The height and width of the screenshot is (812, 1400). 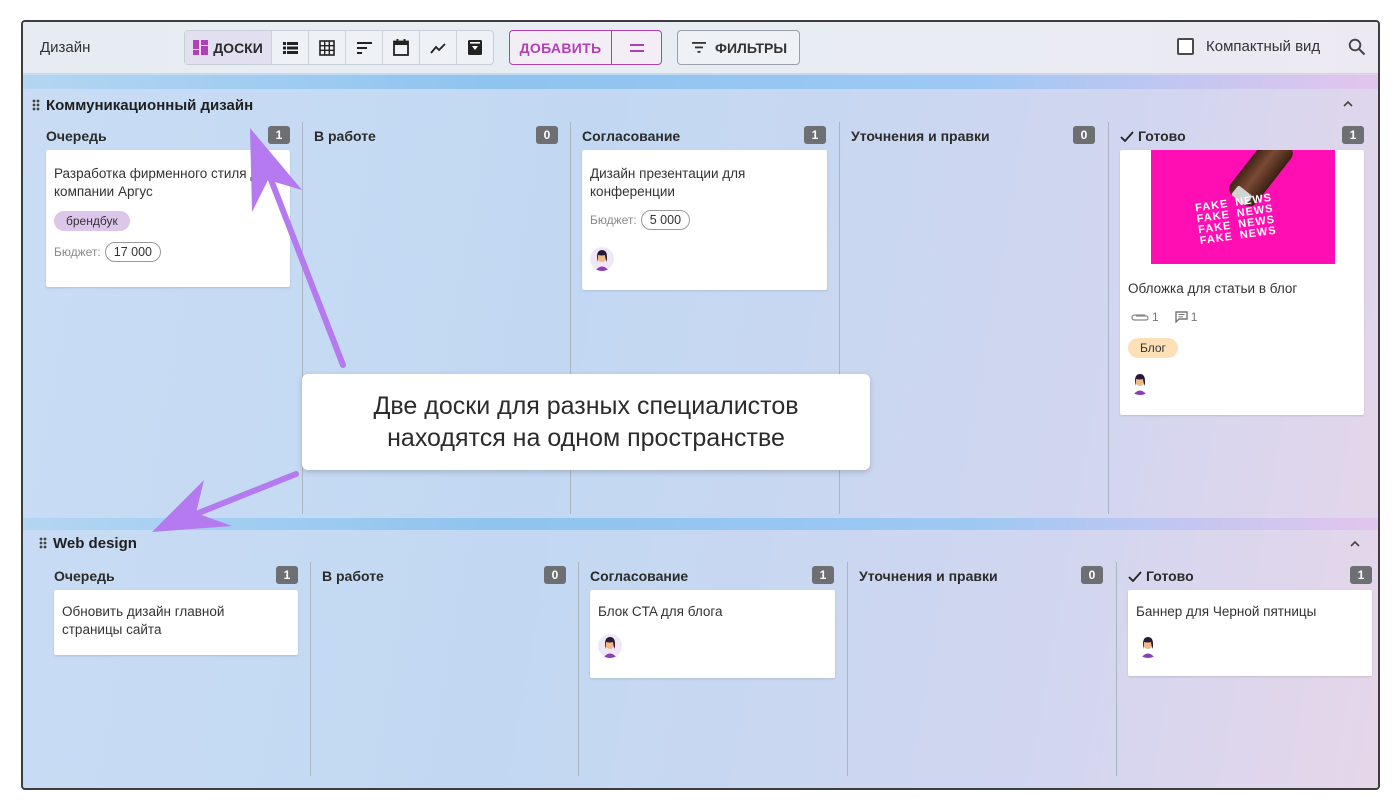 I want to click on table-view-button, so click(x=326, y=47).